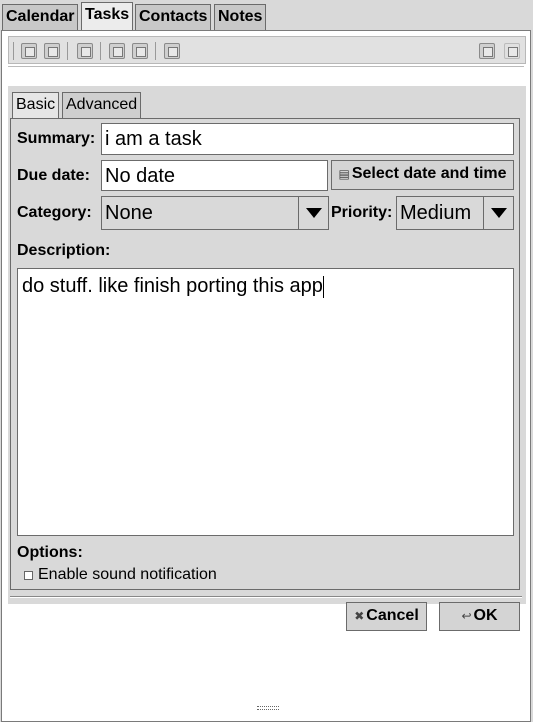 This screenshot has width=533, height=722. What do you see at coordinates (36, 105) in the screenshot?
I see `tab-basic: Basic` at bounding box center [36, 105].